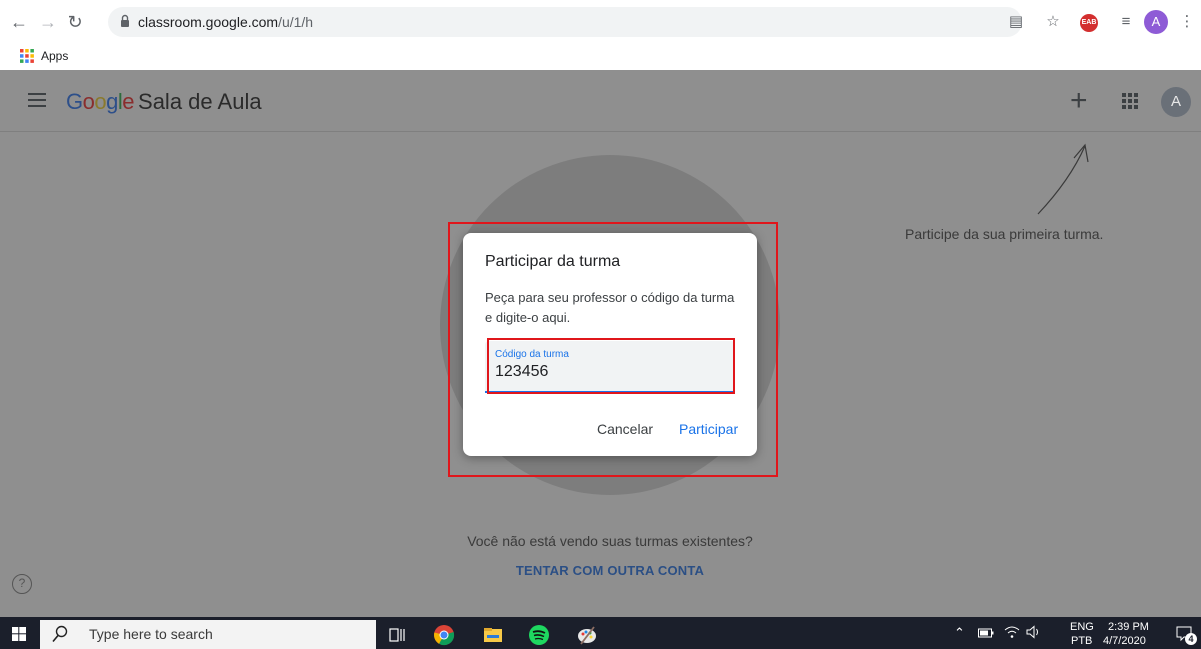 The width and height of the screenshot is (1201, 649). I want to click on taskbar-search-placeholder: Type here to search, so click(151, 634).